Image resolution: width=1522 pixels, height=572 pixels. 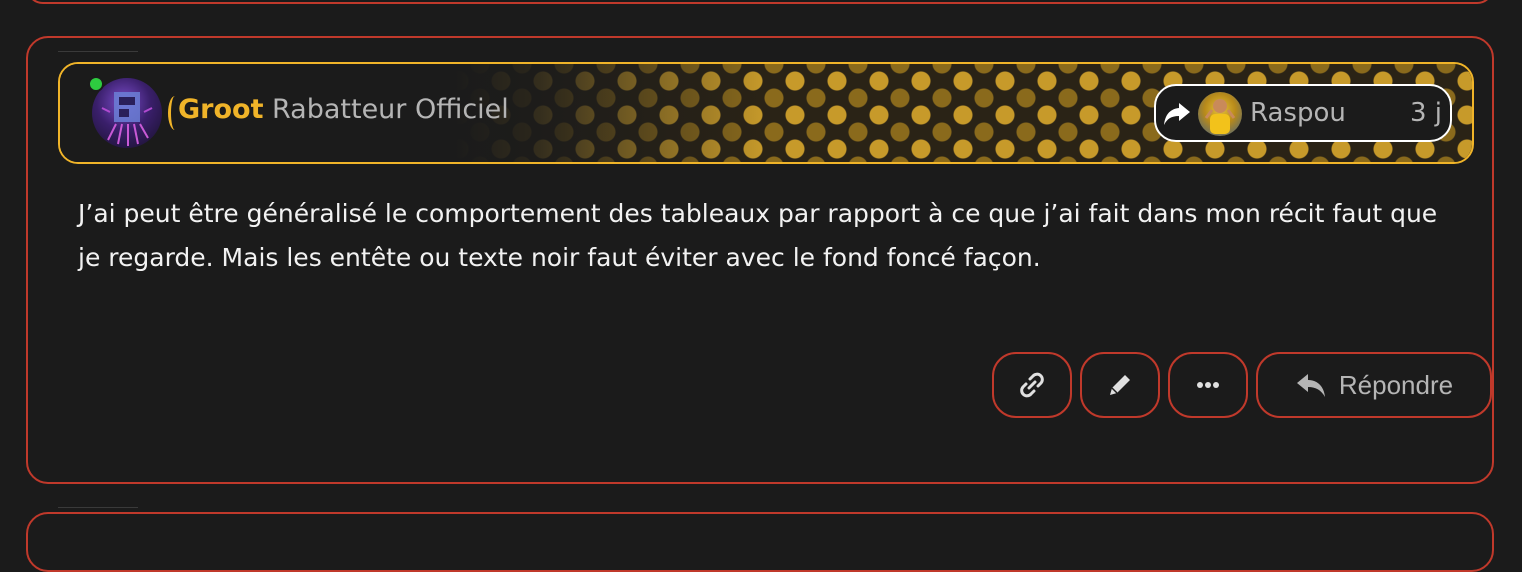 I want to click on more-options-button, so click(x=1208, y=385).